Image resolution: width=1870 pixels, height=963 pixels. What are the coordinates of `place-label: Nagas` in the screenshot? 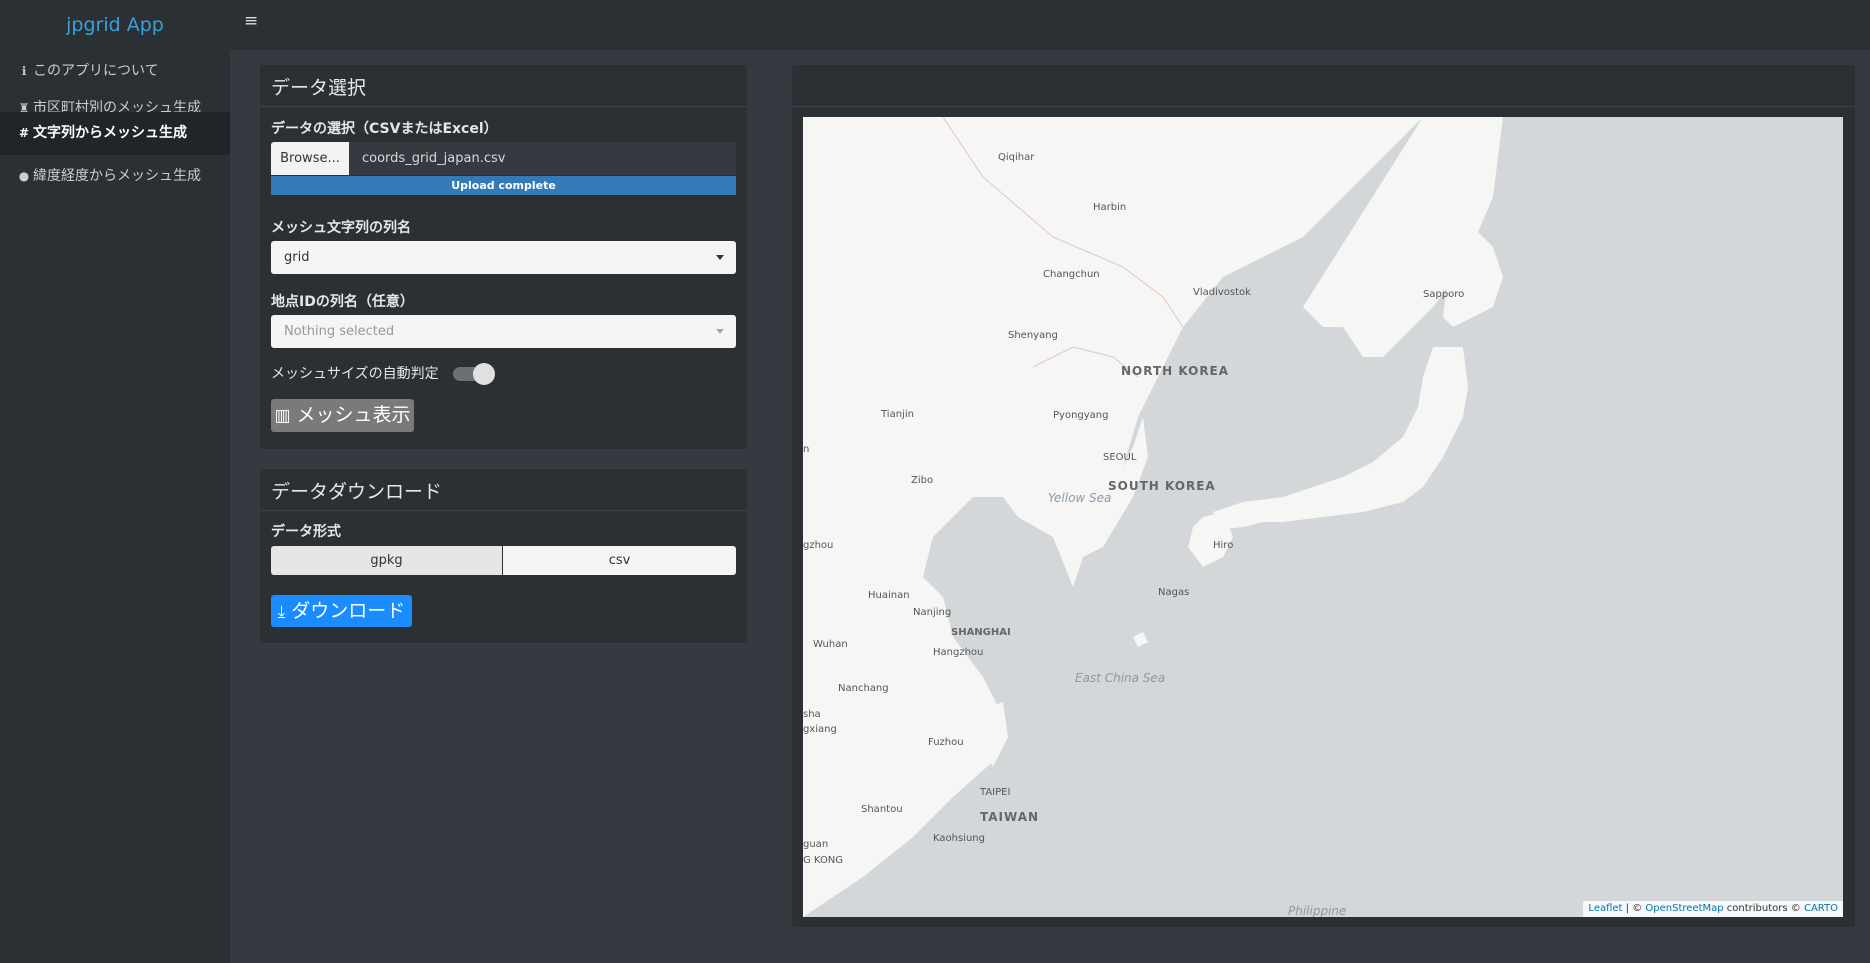 It's located at (1174, 592).